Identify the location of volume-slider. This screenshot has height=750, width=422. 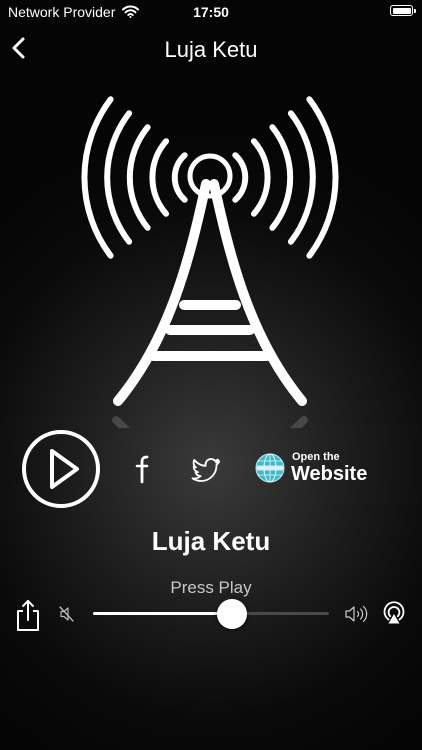
(211, 614).